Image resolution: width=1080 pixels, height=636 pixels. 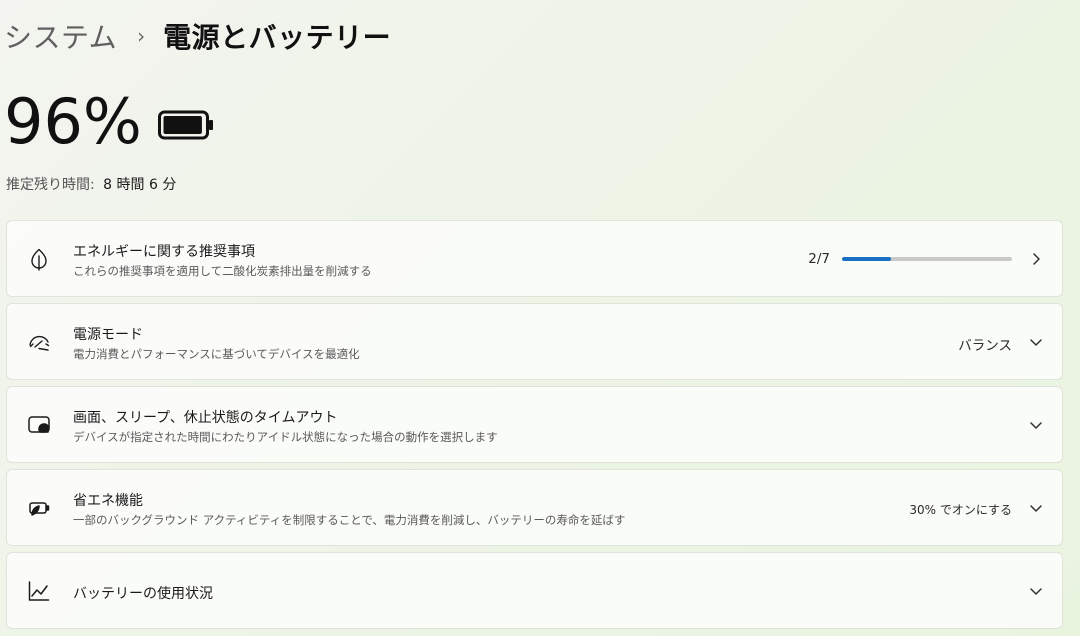 What do you see at coordinates (39, 591) in the screenshot?
I see `line-chart-icon` at bounding box center [39, 591].